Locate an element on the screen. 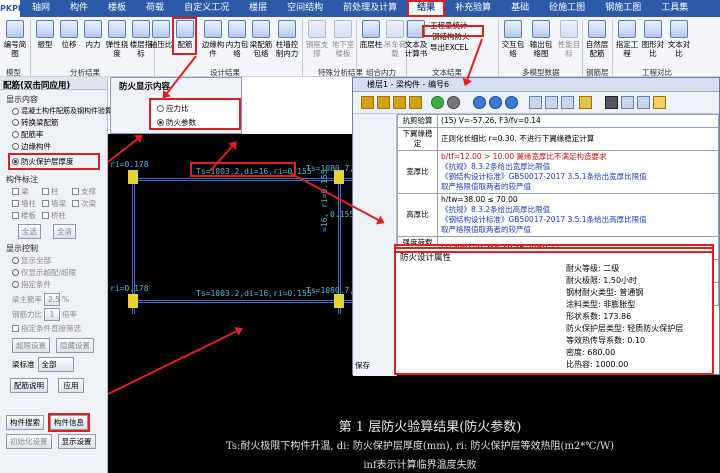 The image size is (720, 473). extra-condition: 指定条件直接筛选 is located at coordinates (59, 328).